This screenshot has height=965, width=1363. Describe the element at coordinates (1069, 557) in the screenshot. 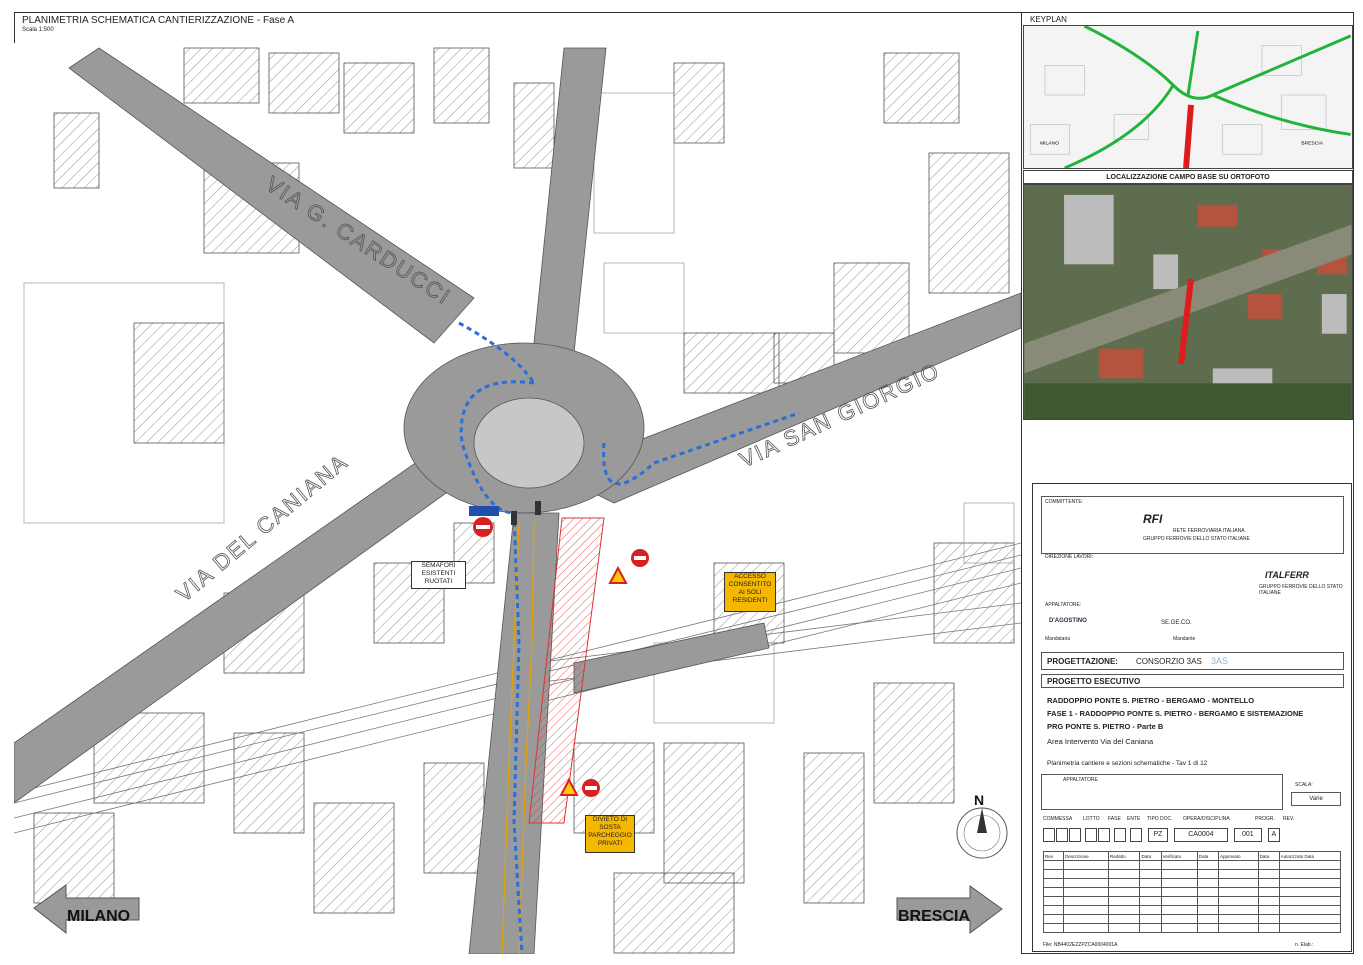

I see `direzione-label: DIREZIONE LAVORI:` at that location.